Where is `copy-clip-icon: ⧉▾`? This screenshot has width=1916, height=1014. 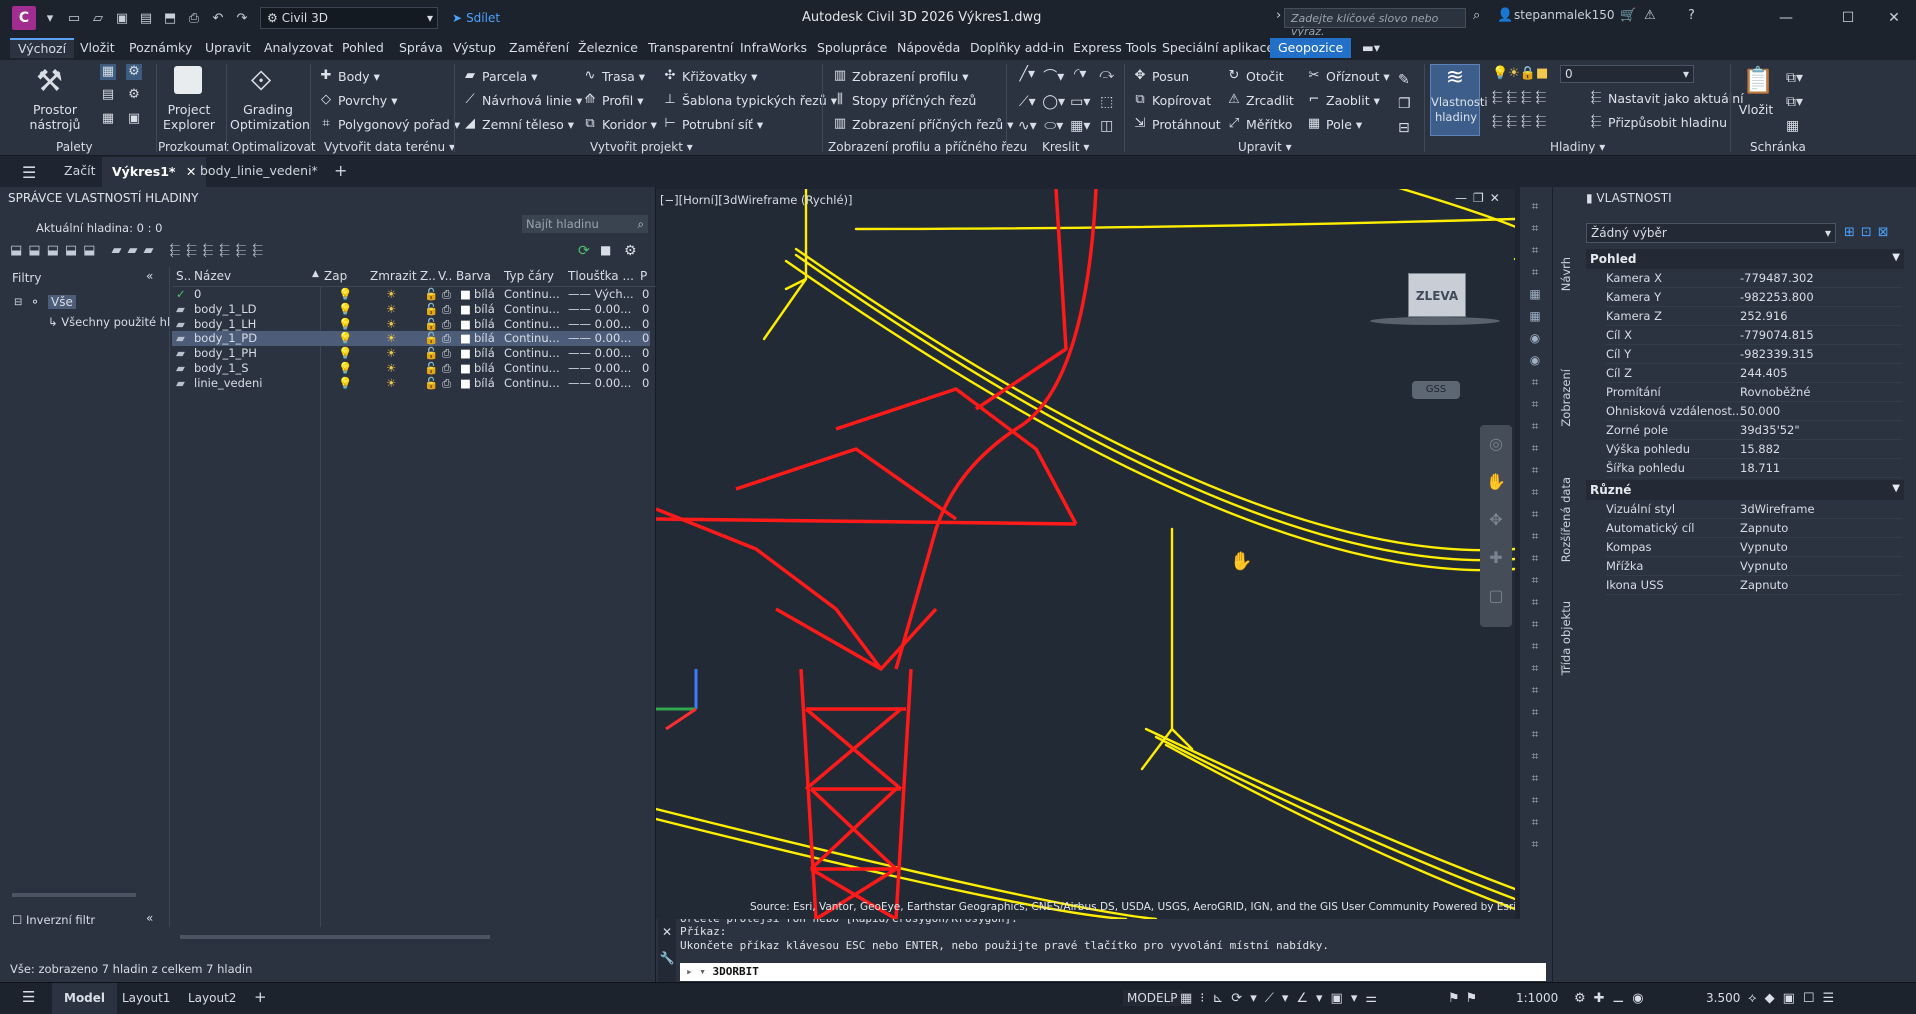 copy-clip-icon: ⧉▾ is located at coordinates (1794, 78).